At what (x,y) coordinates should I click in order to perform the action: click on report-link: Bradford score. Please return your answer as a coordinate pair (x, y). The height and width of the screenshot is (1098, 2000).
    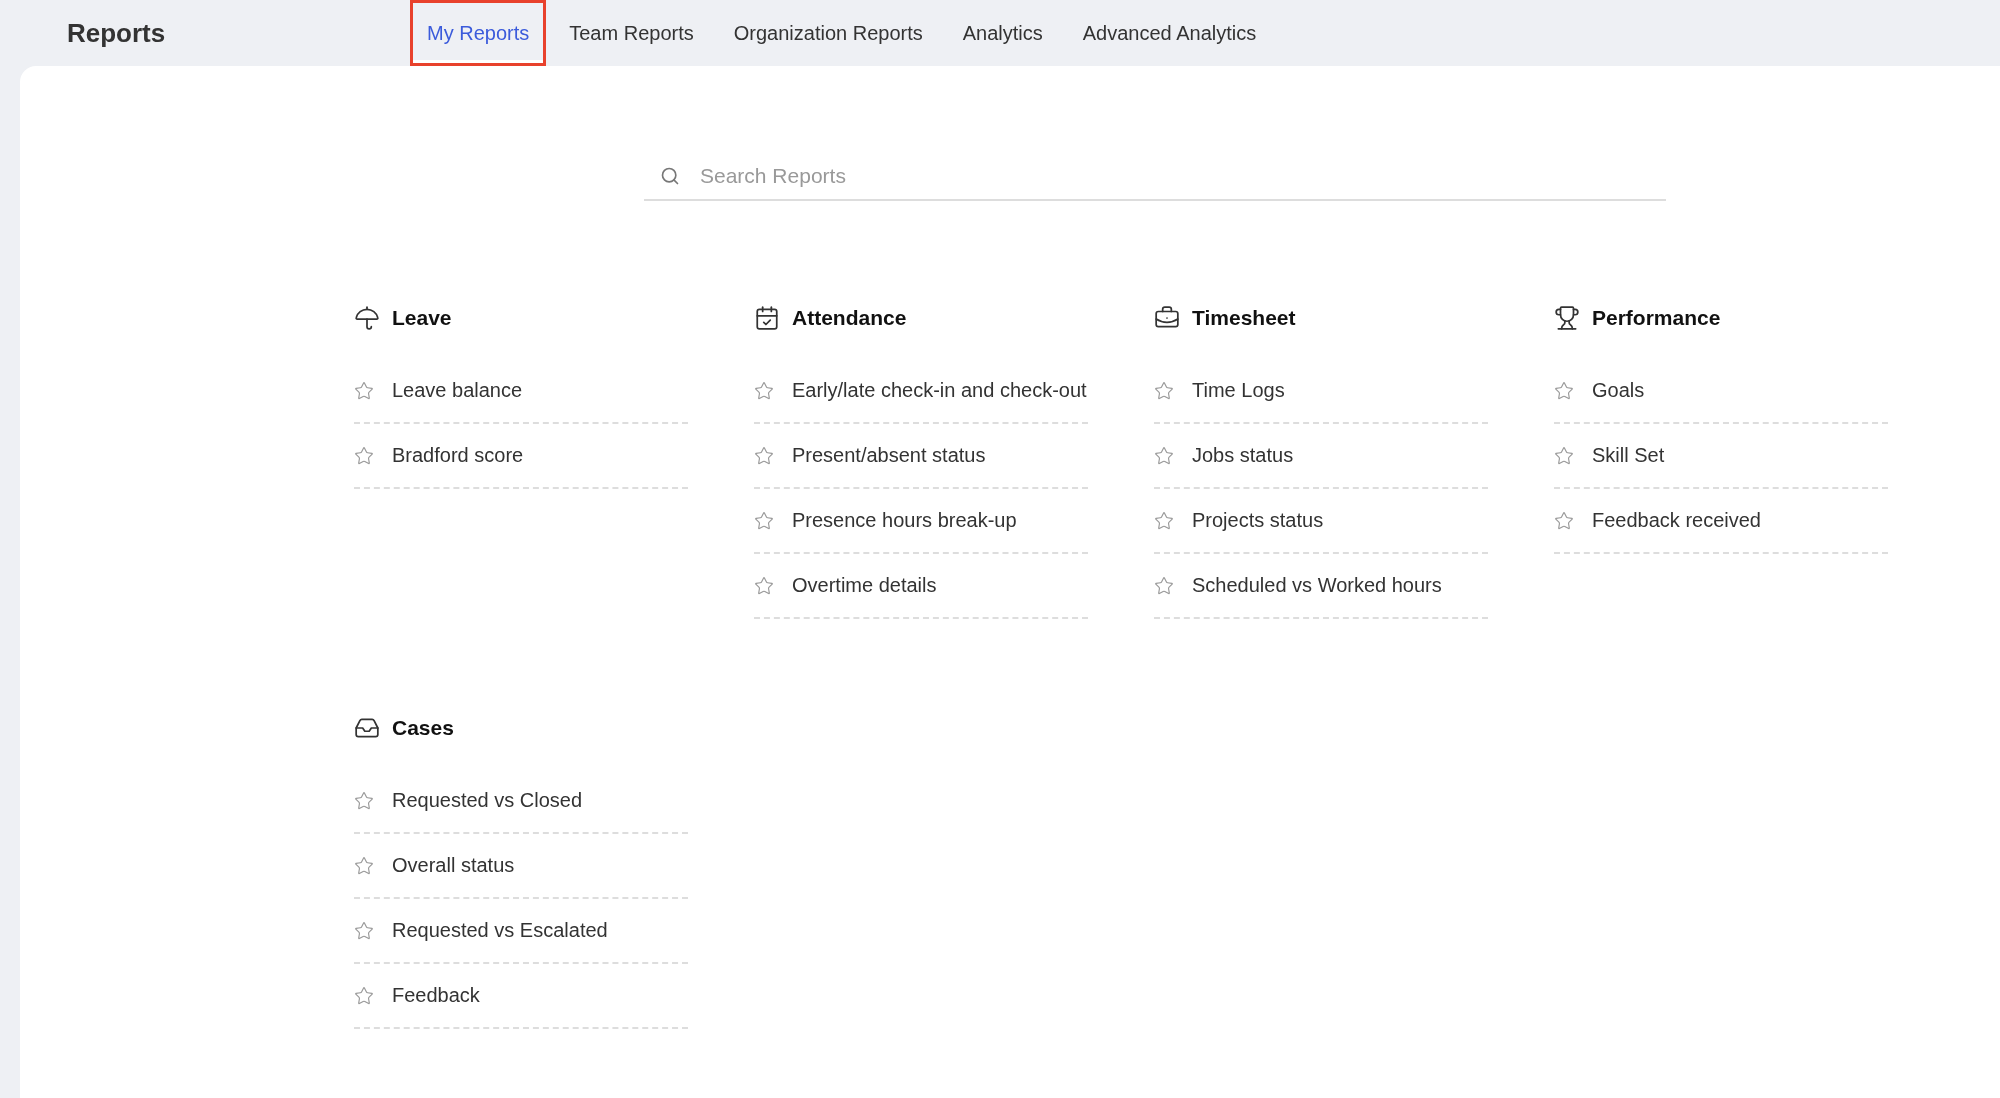
    Looking at the image, I should click on (521, 456).